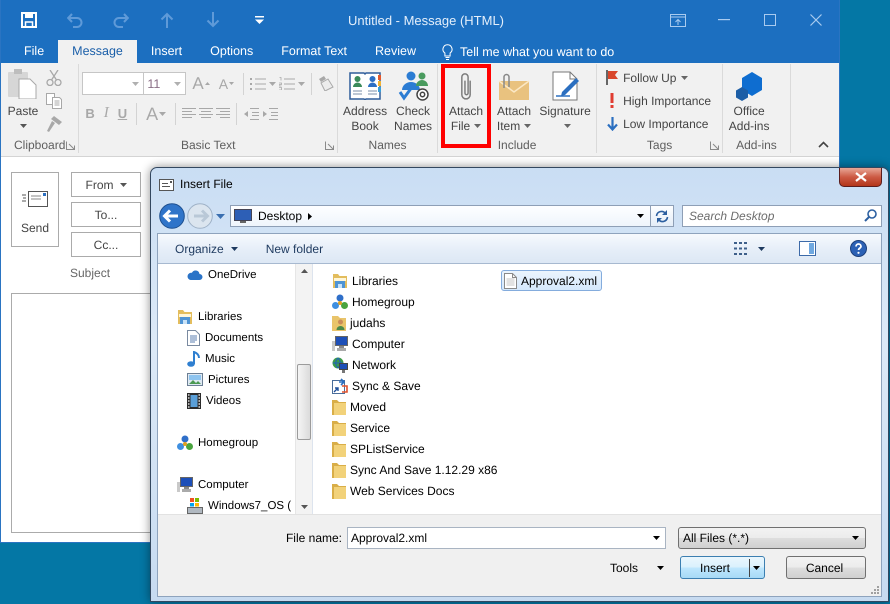 This screenshot has height=604, width=890. Describe the element at coordinates (314, 51) in the screenshot. I see `ribbon-tab: Format Text` at that location.